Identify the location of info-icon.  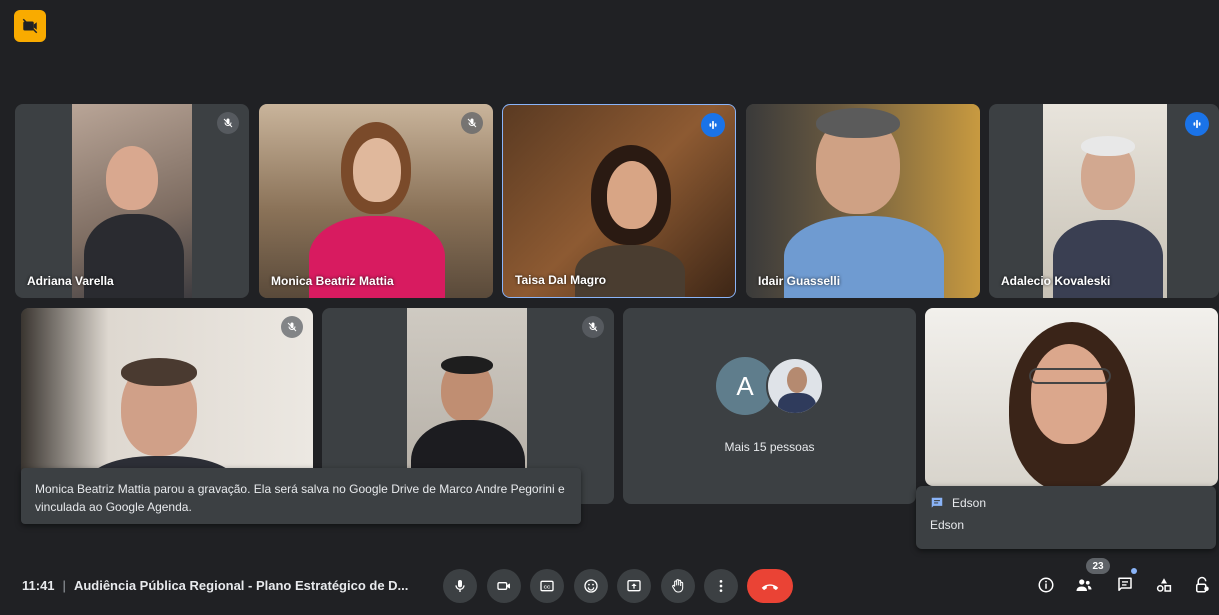
(1046, 585).